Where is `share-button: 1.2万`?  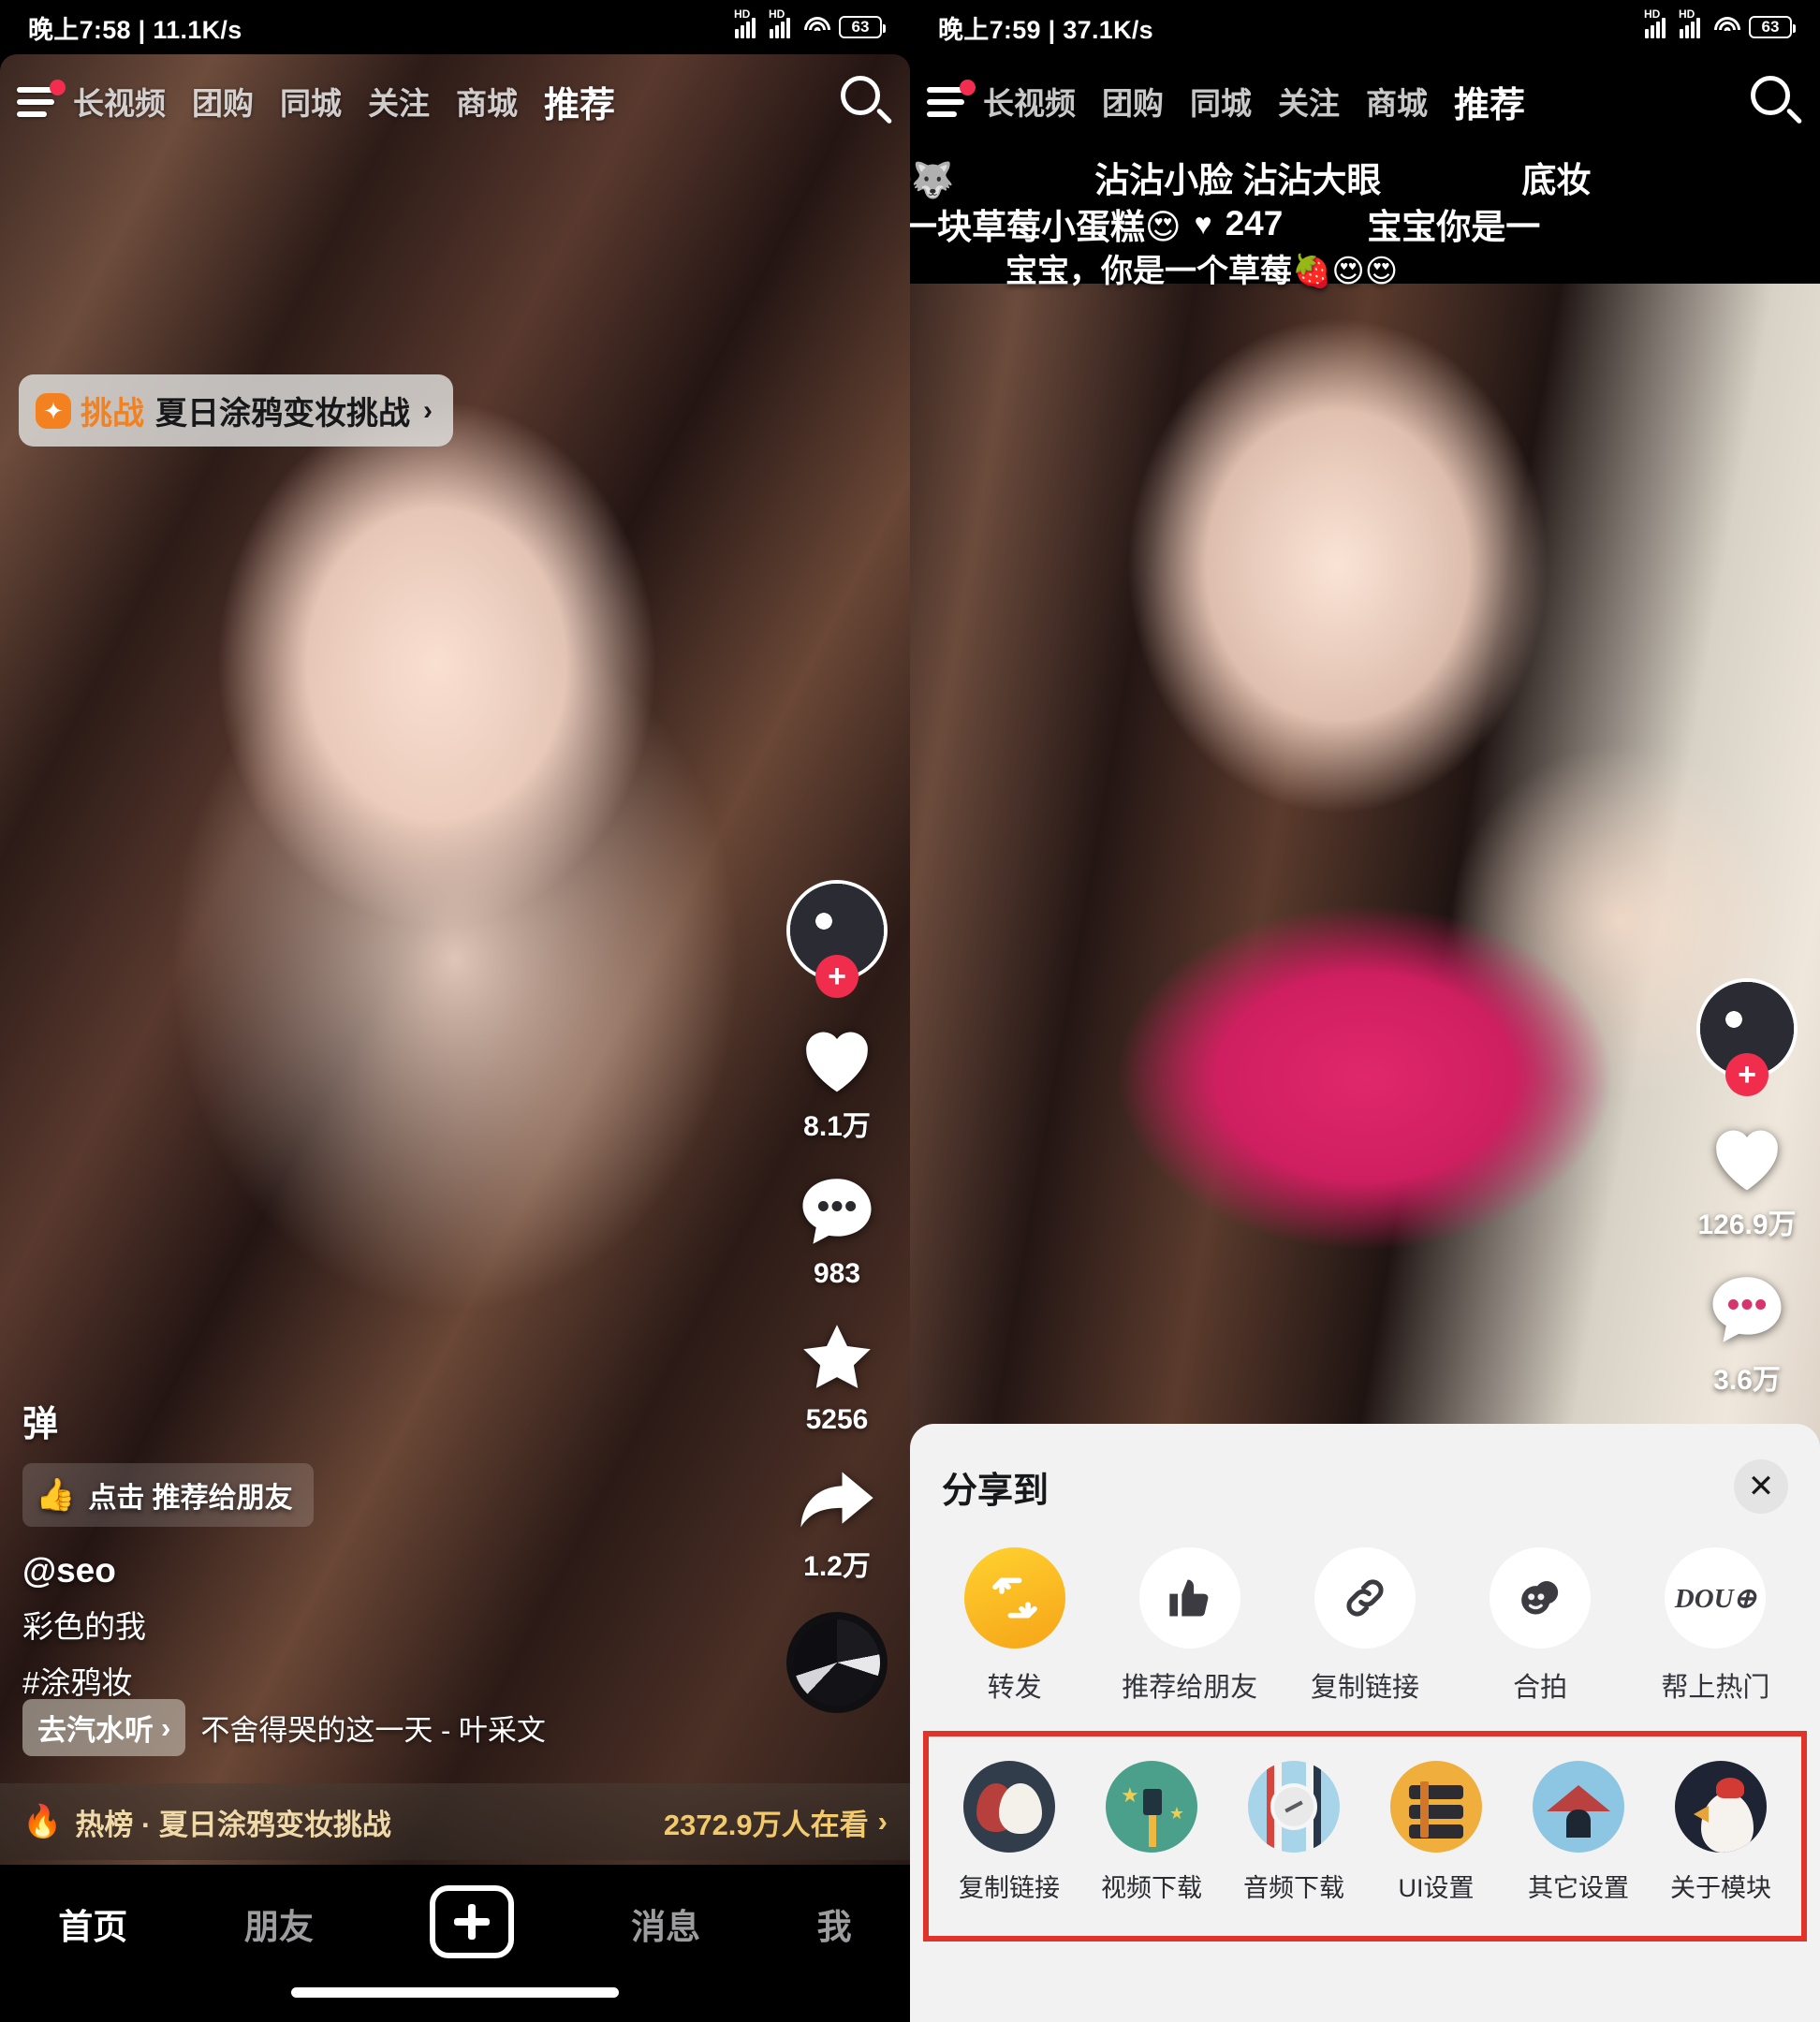 share-button: 1.2万 is located at coordinates (837, 1524).